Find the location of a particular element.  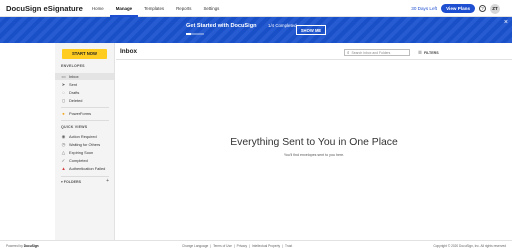

filters-button: ☰ FILTERS is located at coordinates (428, 52).